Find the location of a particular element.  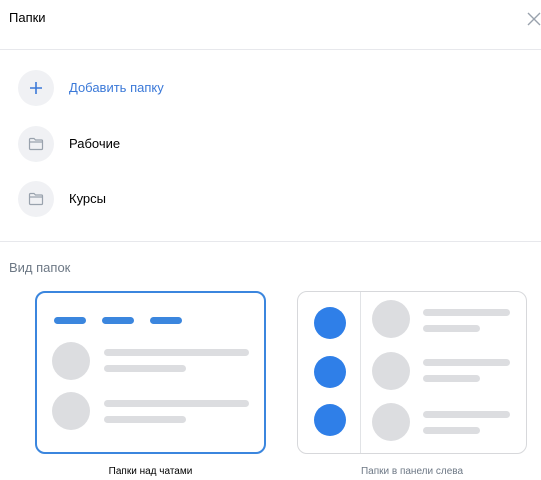

folder-view-heading: Вид папок is located at coordinates (40, 267).